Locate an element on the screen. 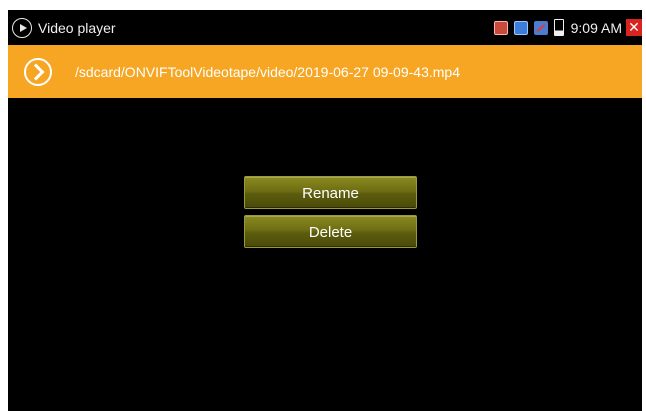  battery-icon is located at coordinates (558, 27).